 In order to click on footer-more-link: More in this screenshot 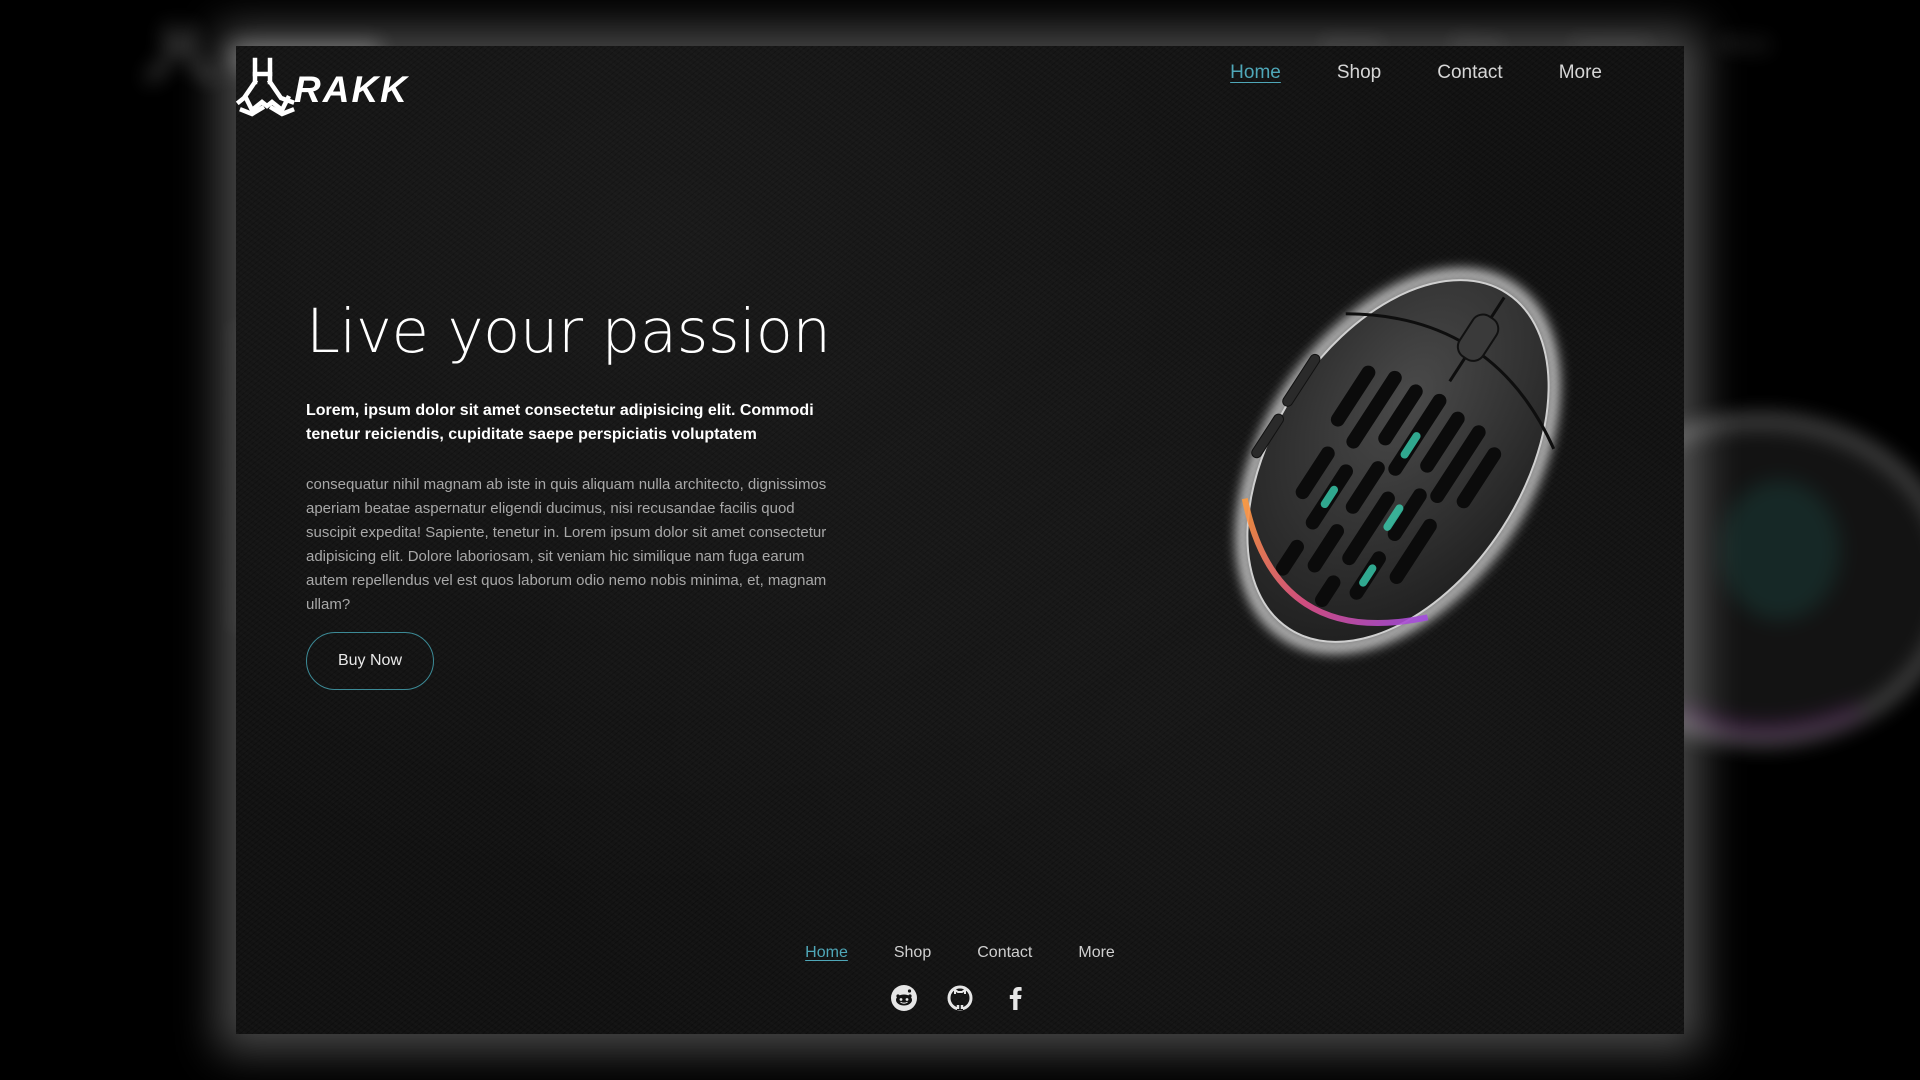, I will do `click(1096, 953)`.